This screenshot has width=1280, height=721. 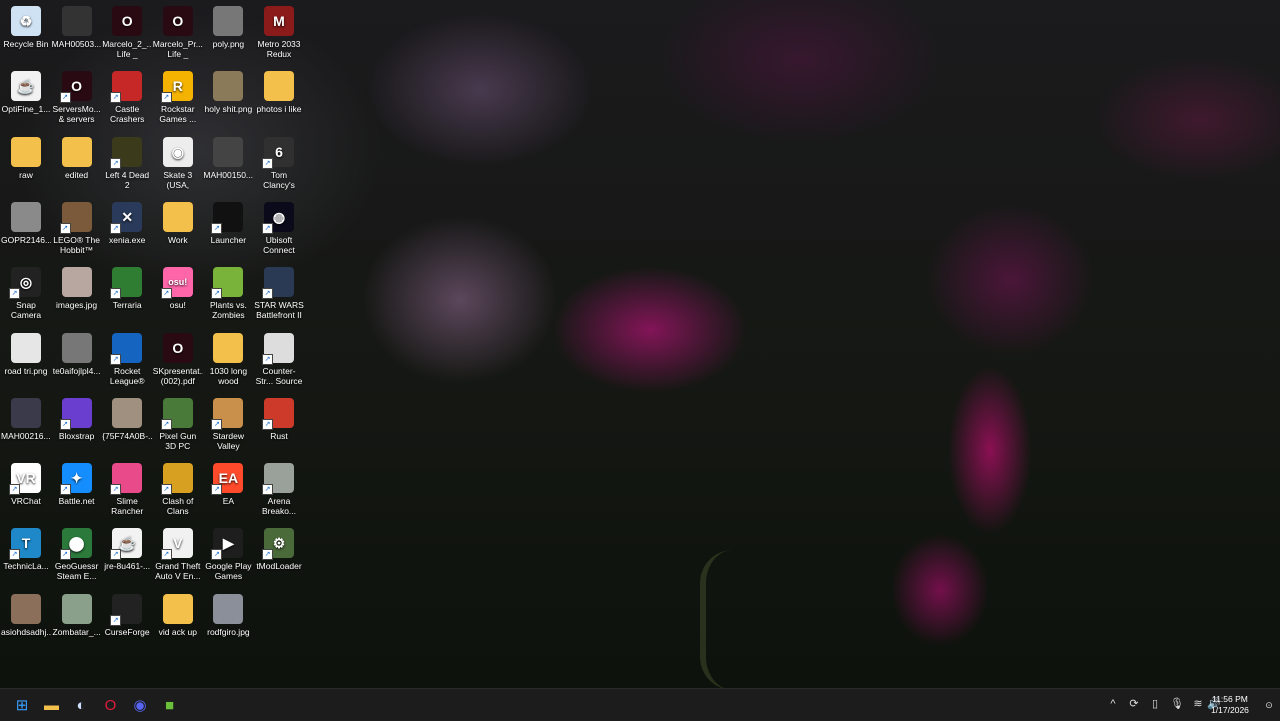 I want to click on desktop-icon: VR ↗ VRChat, so click(x=26, y=482).